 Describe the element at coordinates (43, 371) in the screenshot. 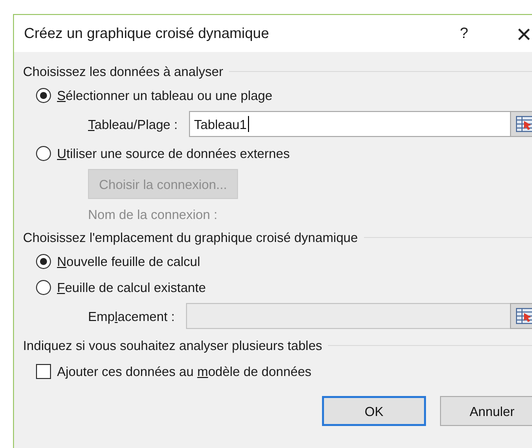

I see `checkbox` at that location.